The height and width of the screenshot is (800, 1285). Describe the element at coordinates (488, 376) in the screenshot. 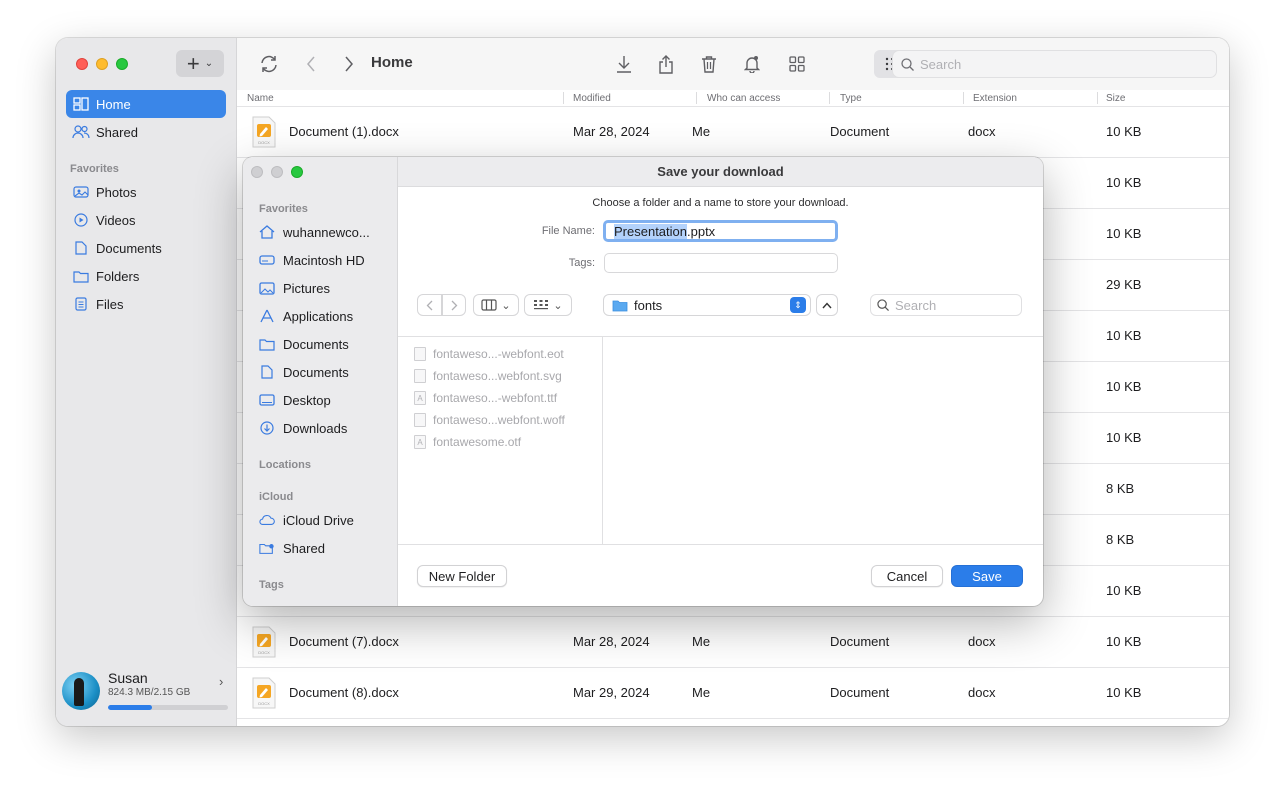

I see `file-item: fontaweso...webfont.svg` at that location.